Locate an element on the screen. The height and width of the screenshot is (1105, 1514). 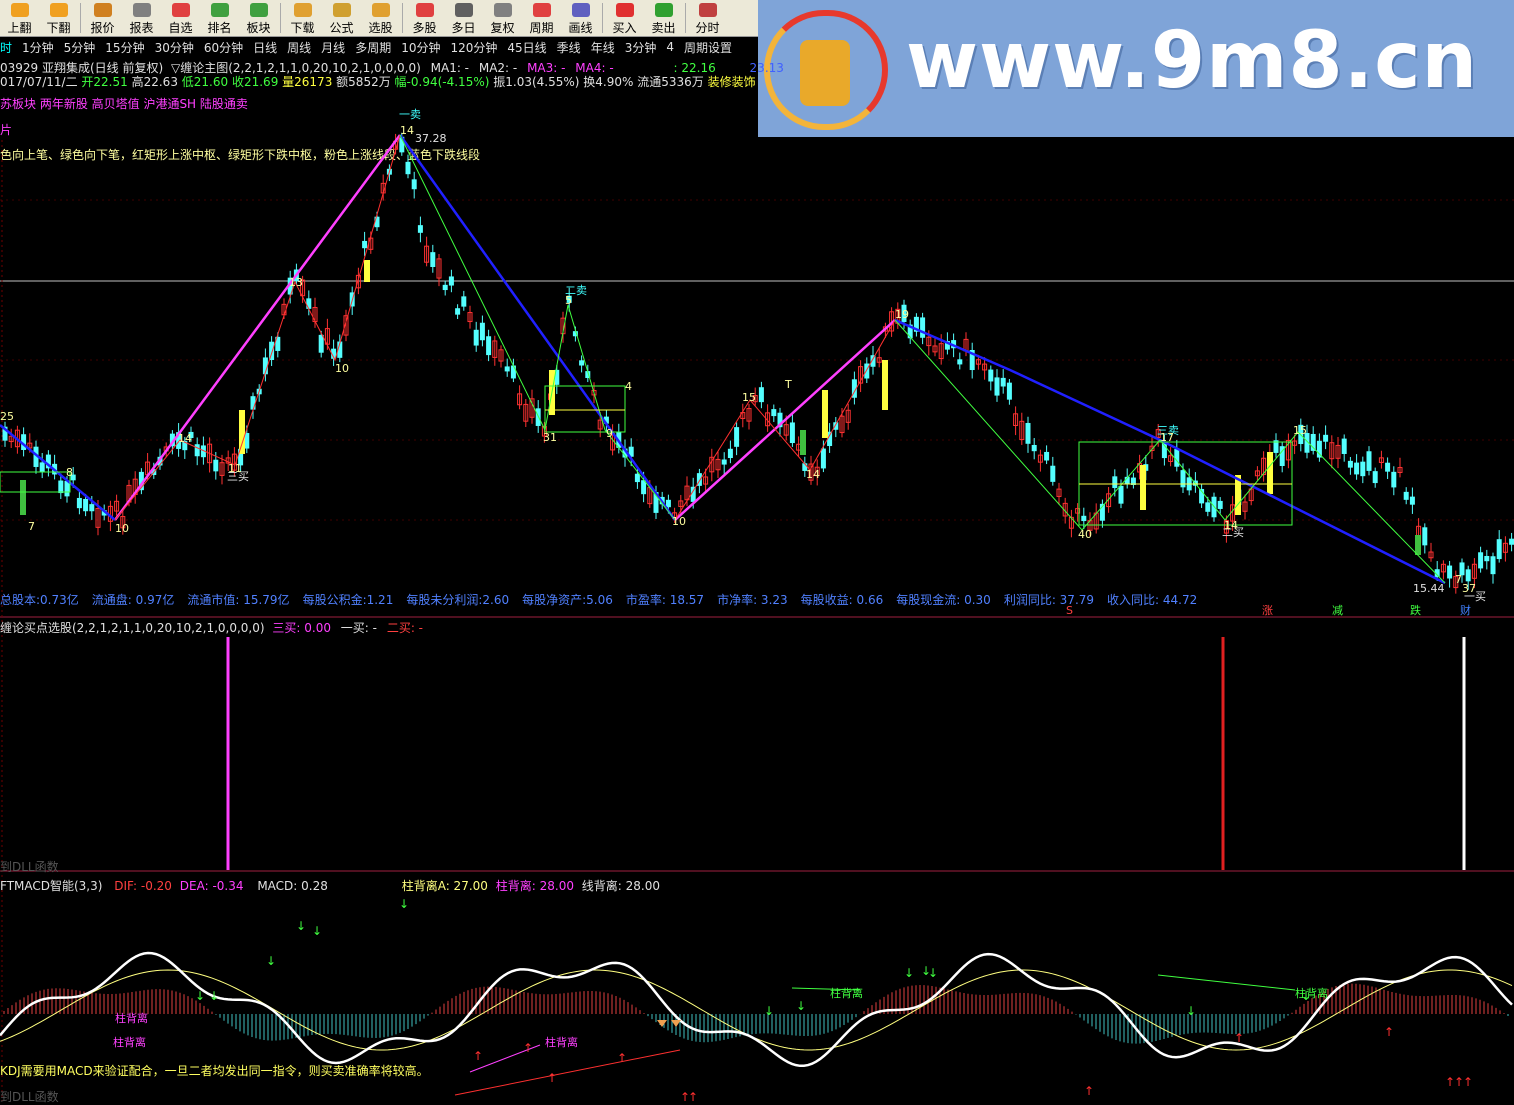
pivot-label: T is located at coordinates (788, 384).